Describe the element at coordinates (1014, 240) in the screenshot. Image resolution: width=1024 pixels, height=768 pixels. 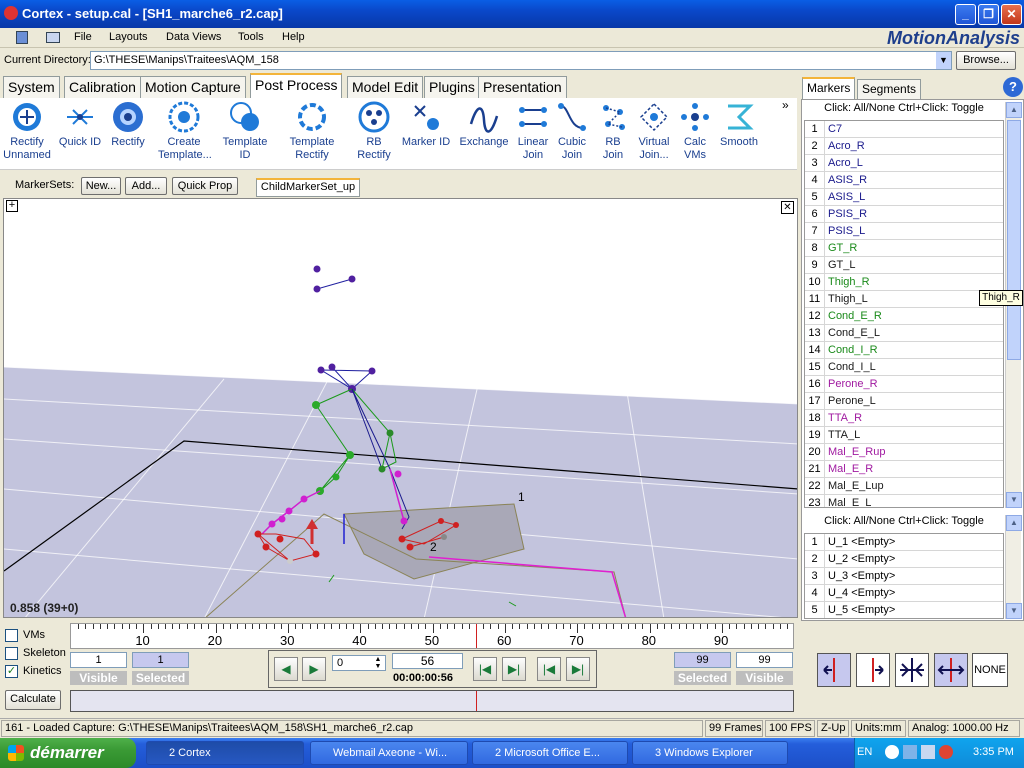
I see `scroll-thumb` at that location.